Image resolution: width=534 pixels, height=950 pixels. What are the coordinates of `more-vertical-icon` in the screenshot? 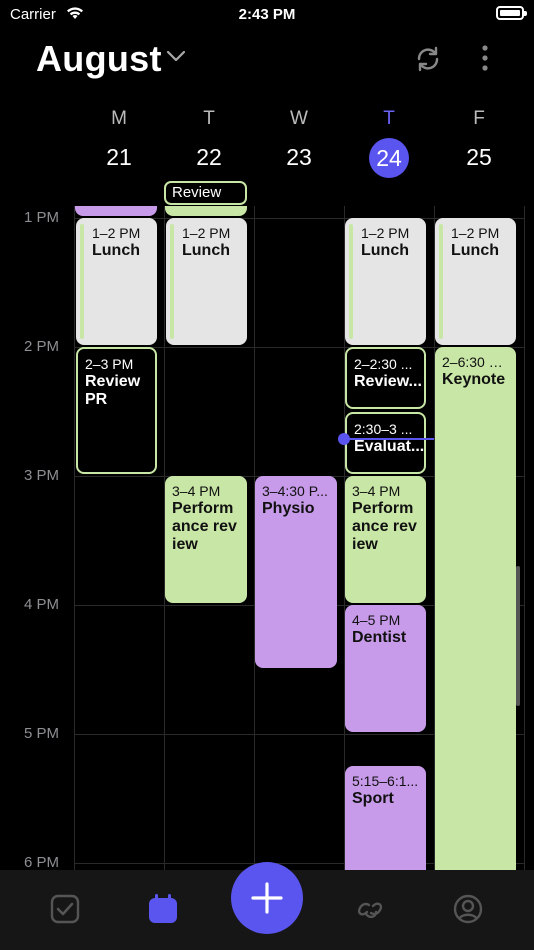 It's located at (485, 58).